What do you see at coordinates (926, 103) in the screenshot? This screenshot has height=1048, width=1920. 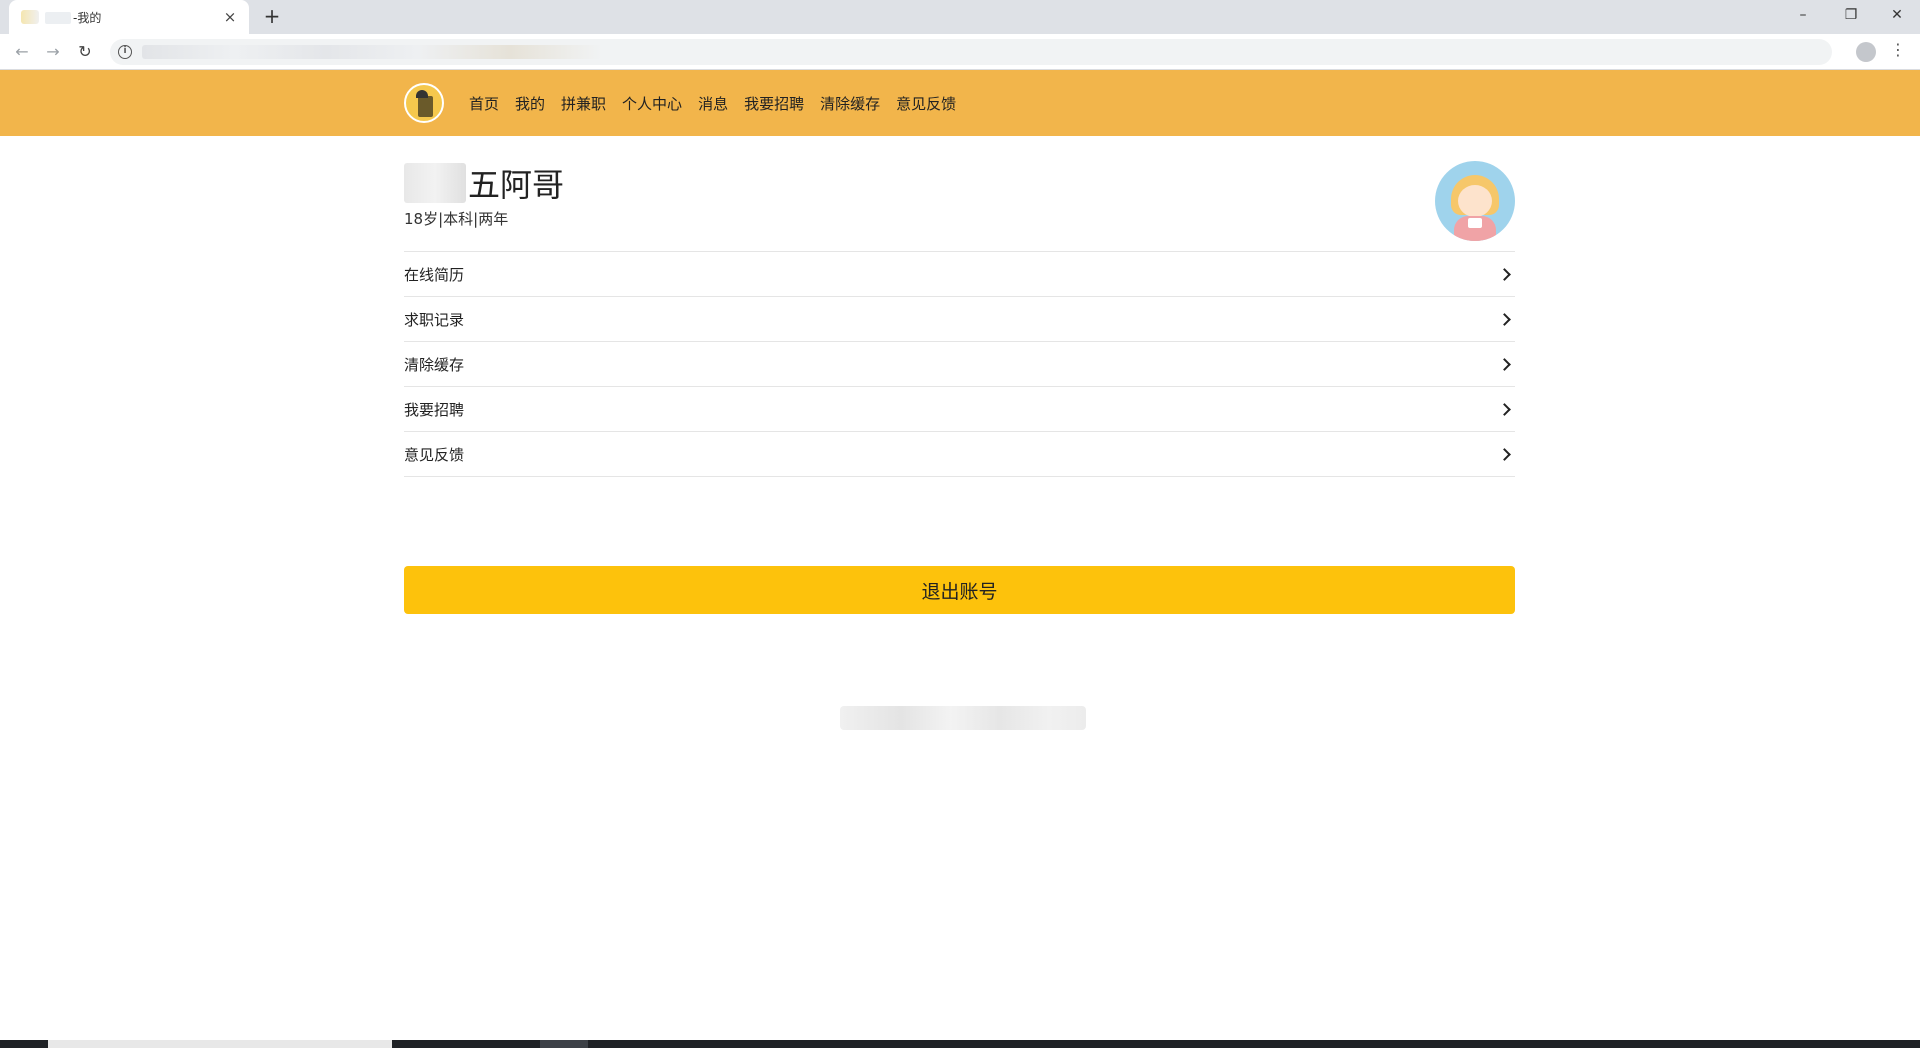 I see `nav-item-feedback: 意见反馈` at bounding box center [926, 103].